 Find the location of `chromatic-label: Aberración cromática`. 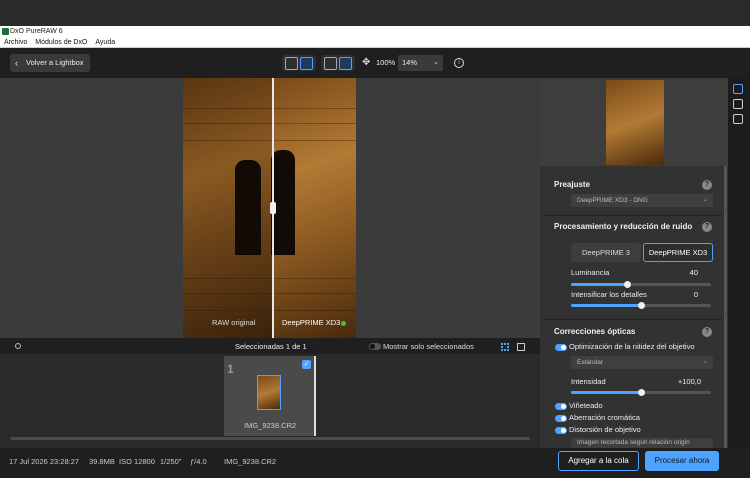

chromatic-label: Aberración cromática is located at coordinates (604, 417).